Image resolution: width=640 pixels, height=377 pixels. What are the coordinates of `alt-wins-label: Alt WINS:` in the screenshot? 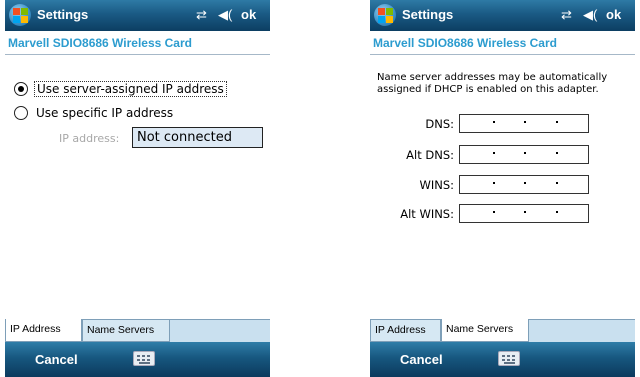 It's located at (427, 214).